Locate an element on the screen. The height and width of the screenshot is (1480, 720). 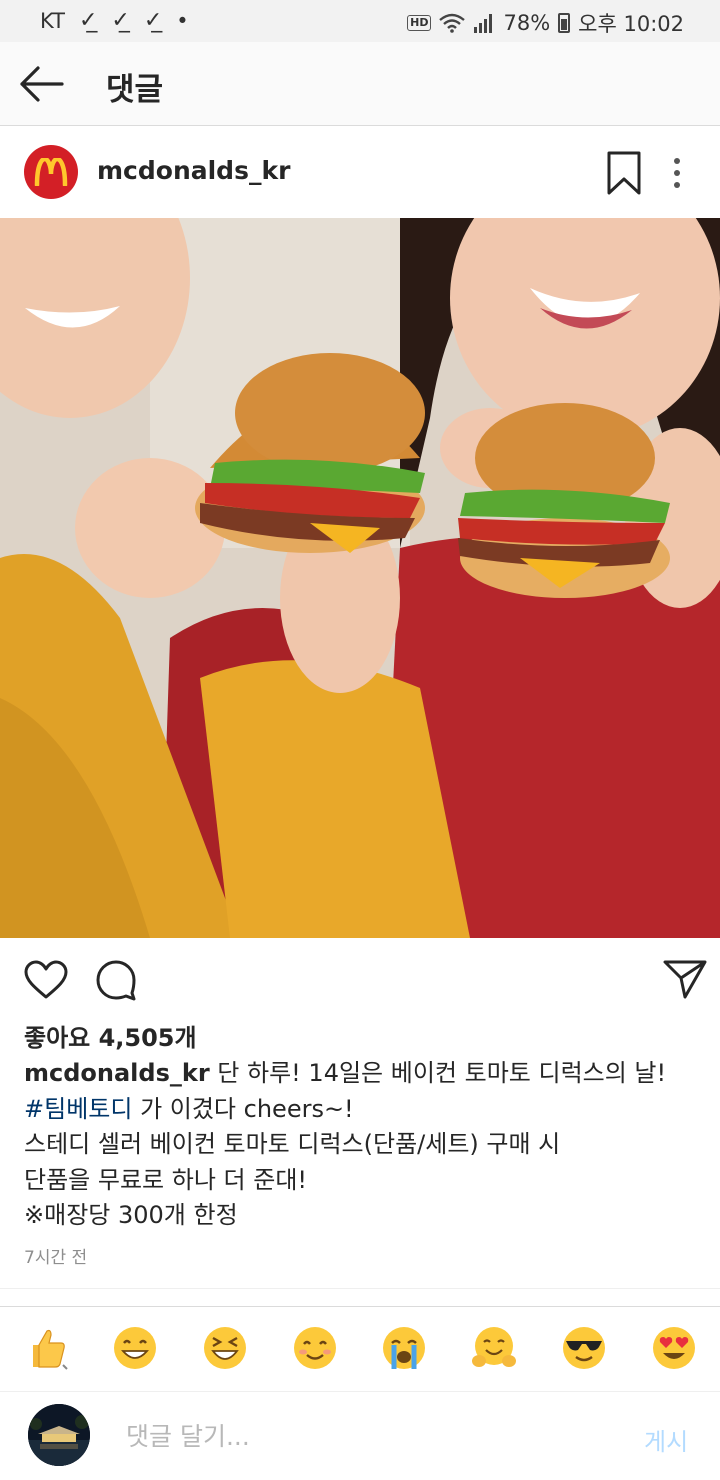
night-palace-photo is located at coordinates (59, 1435).